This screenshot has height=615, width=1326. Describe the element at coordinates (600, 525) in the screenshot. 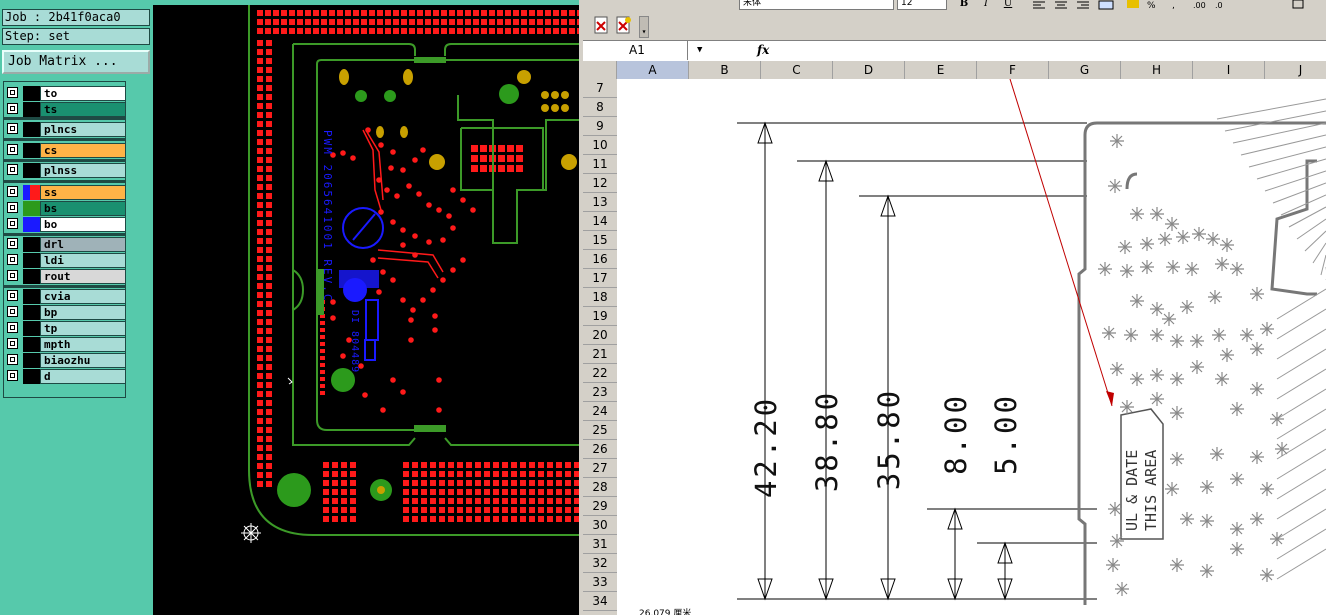

I see `row-header-30: 30` at that location.